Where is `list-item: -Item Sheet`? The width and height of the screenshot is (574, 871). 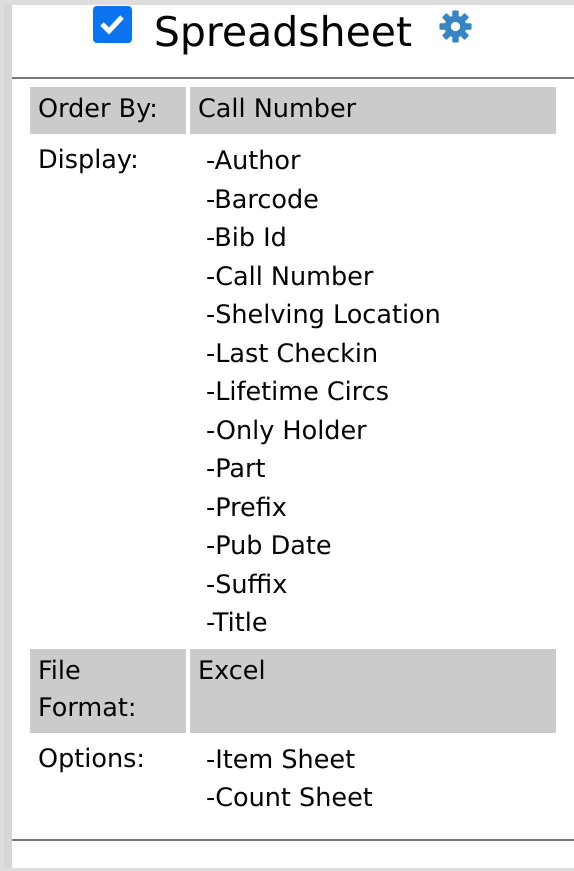 list-item: -Item Sheet is located at coordinates (281, 760).